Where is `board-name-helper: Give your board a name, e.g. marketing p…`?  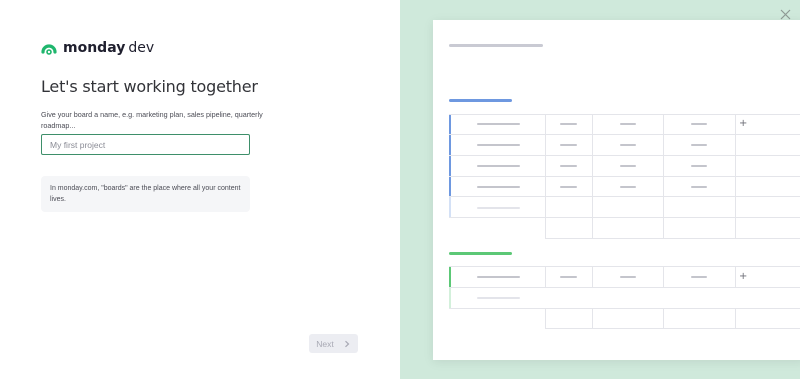
board-name-helper: Give your board a name, e.g. marketing p… is located at coordinates (152, 120).